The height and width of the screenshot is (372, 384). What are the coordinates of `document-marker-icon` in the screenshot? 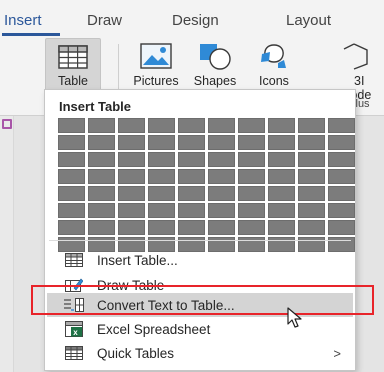 It's located at (7, 124).